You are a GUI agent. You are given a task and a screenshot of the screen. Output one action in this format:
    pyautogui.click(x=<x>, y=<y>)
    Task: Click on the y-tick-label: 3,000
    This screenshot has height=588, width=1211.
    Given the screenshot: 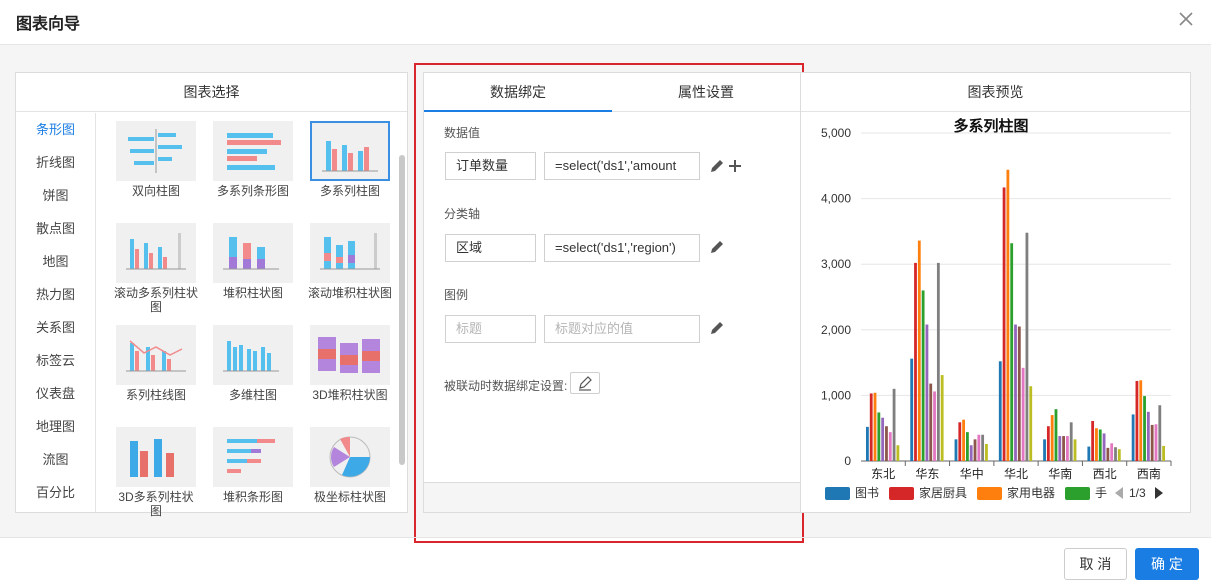 What is the action you would take?
    pyautogui.click(x=836, y=264)
    